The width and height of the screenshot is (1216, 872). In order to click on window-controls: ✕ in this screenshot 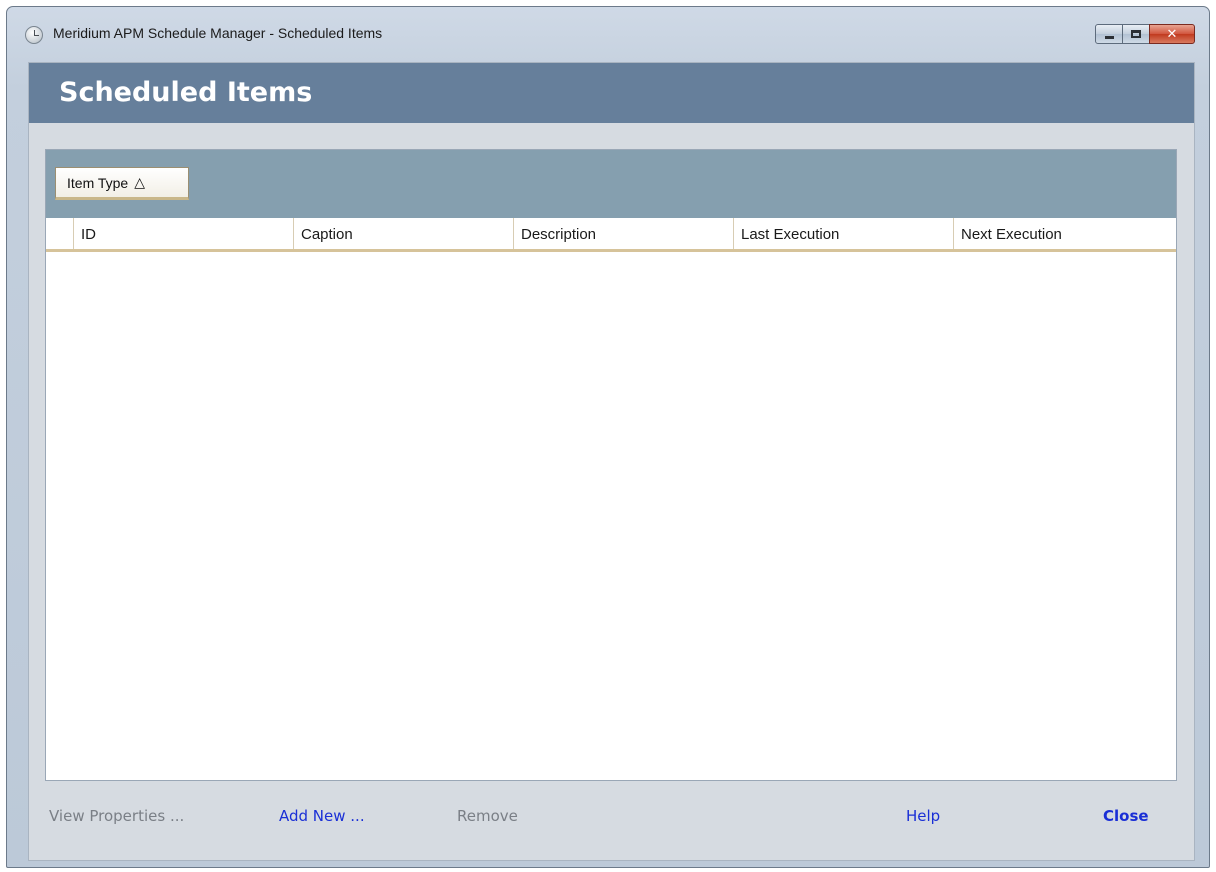, I will do `click(1145, 34)`.